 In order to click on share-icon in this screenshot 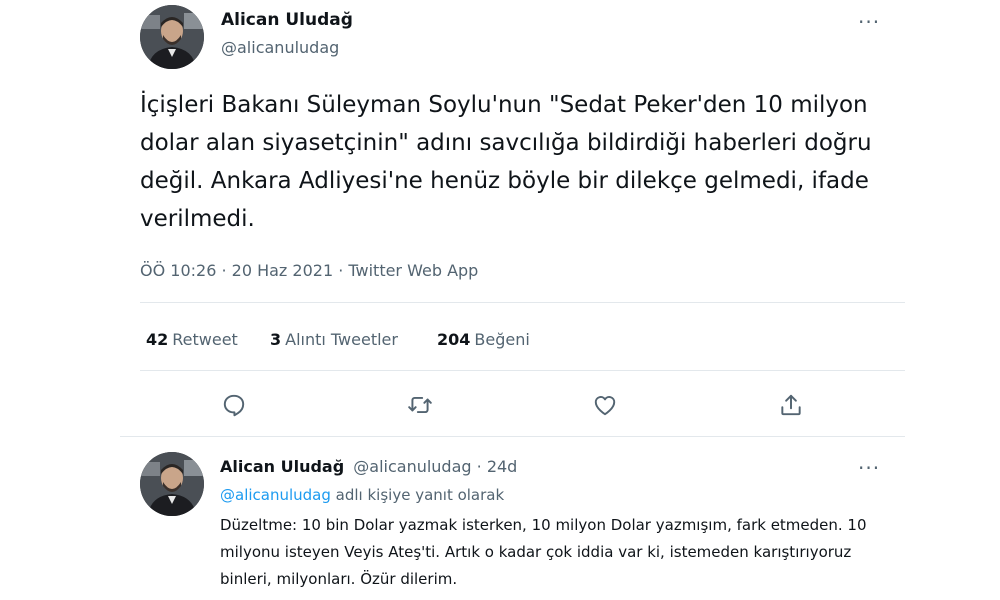, I will do `click(791, 405)`.